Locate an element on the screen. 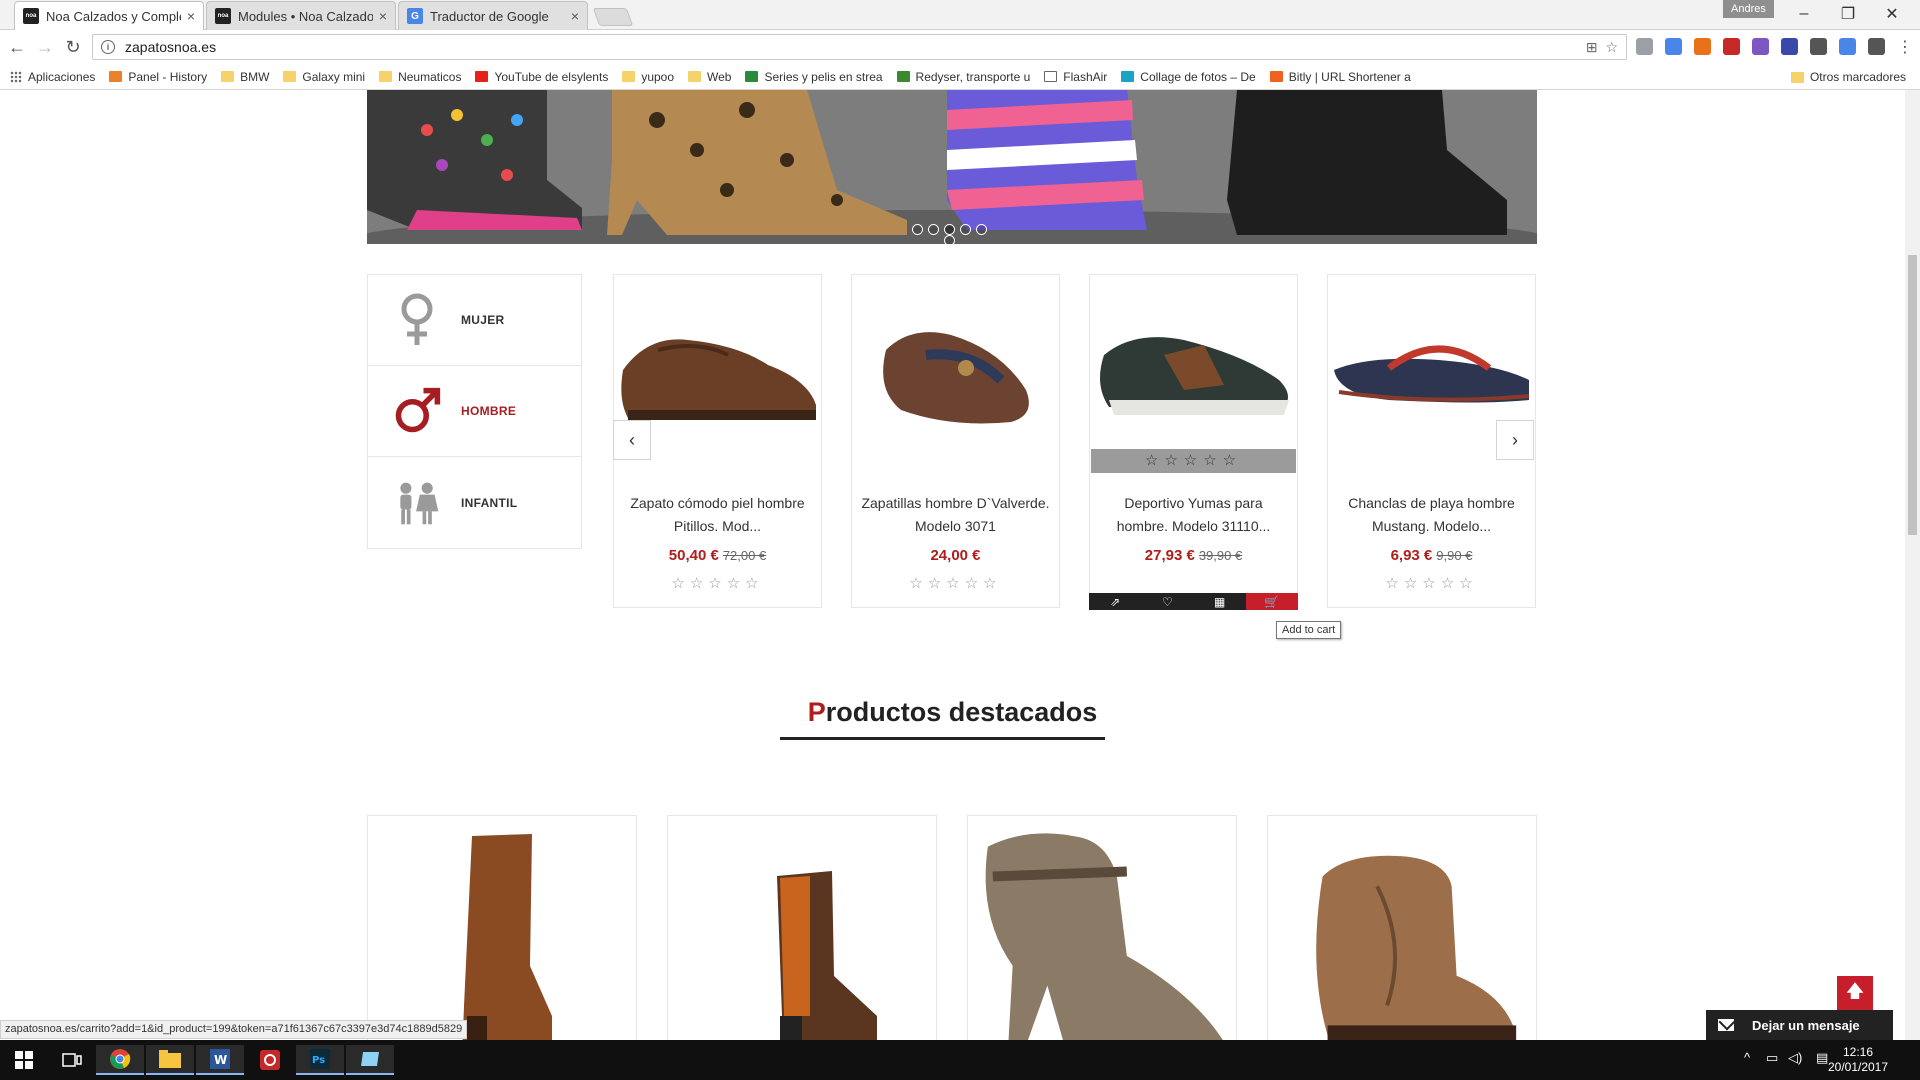 Image resolution: width=1920 pixels, height=1080 pixels. bookmark-item: FlashAir is located at coordinates (1075, 77).